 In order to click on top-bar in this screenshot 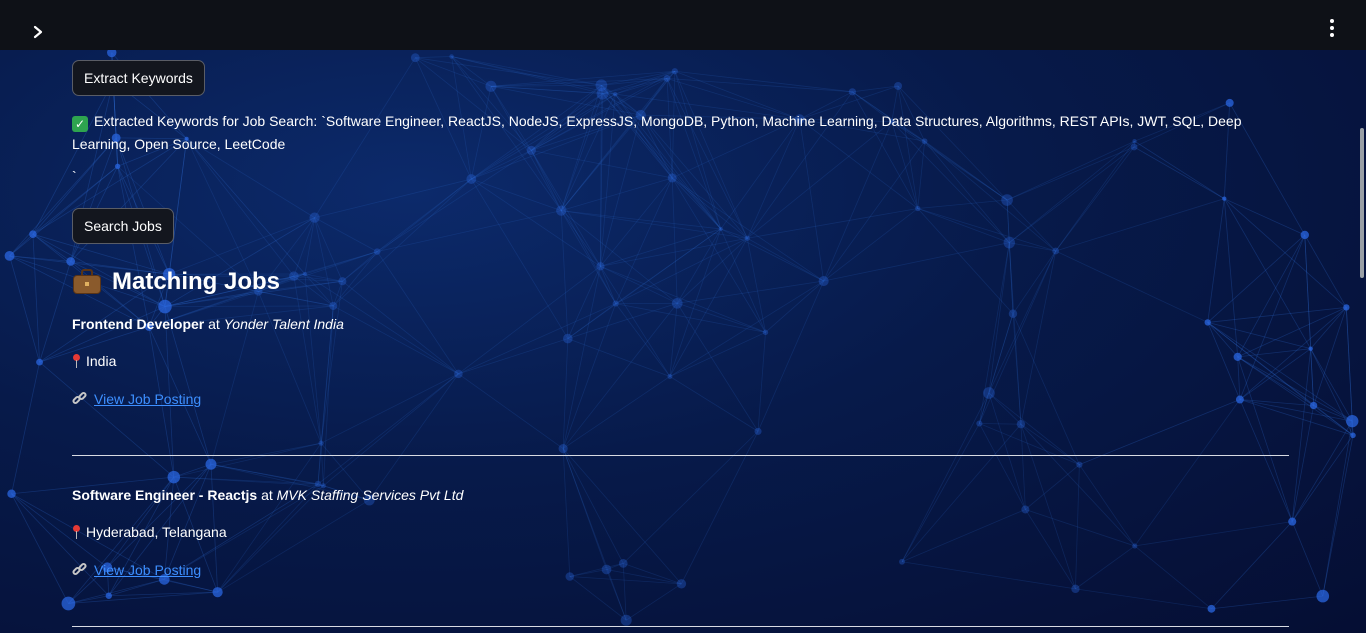, I will do `click(683, 25)`.